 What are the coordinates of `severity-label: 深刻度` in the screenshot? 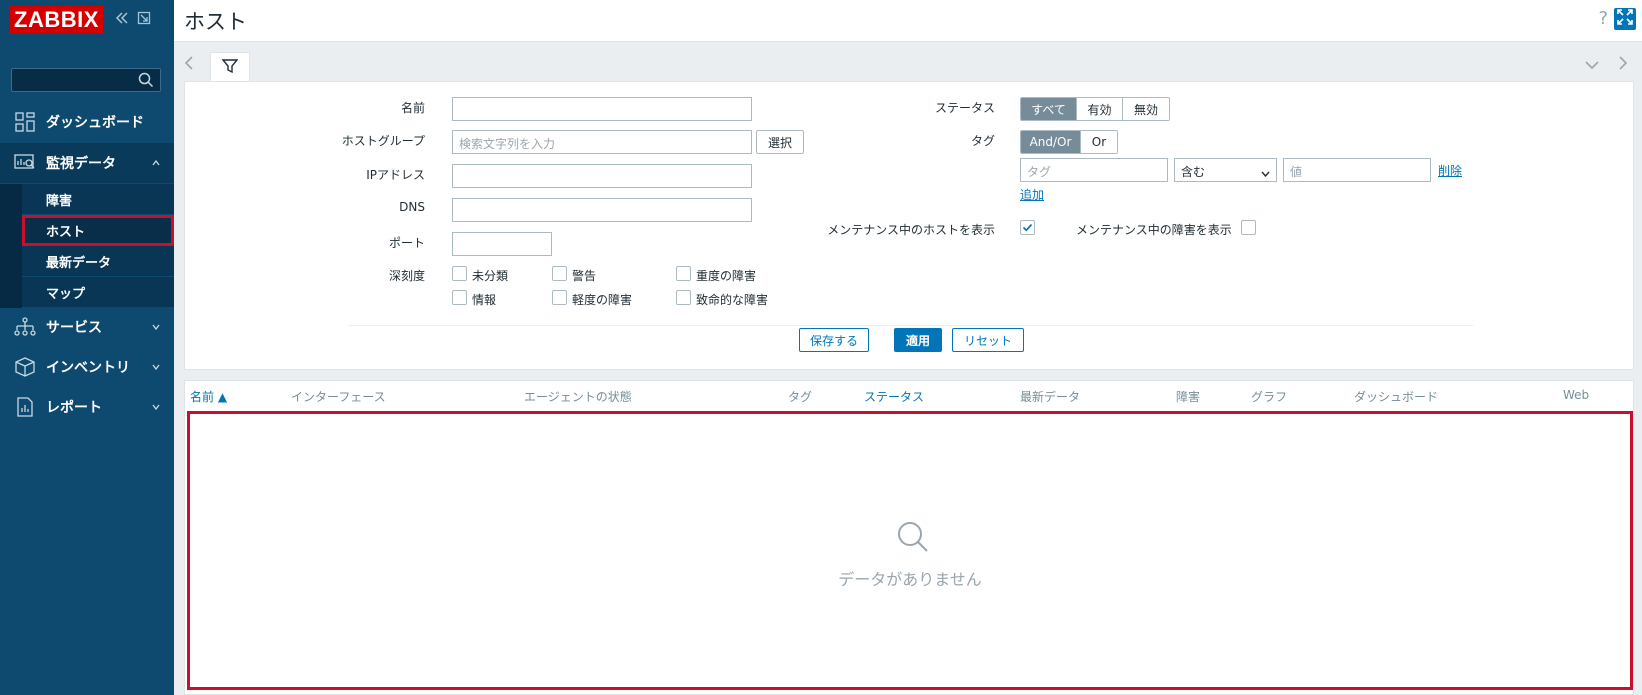 It's located at (406, 276).